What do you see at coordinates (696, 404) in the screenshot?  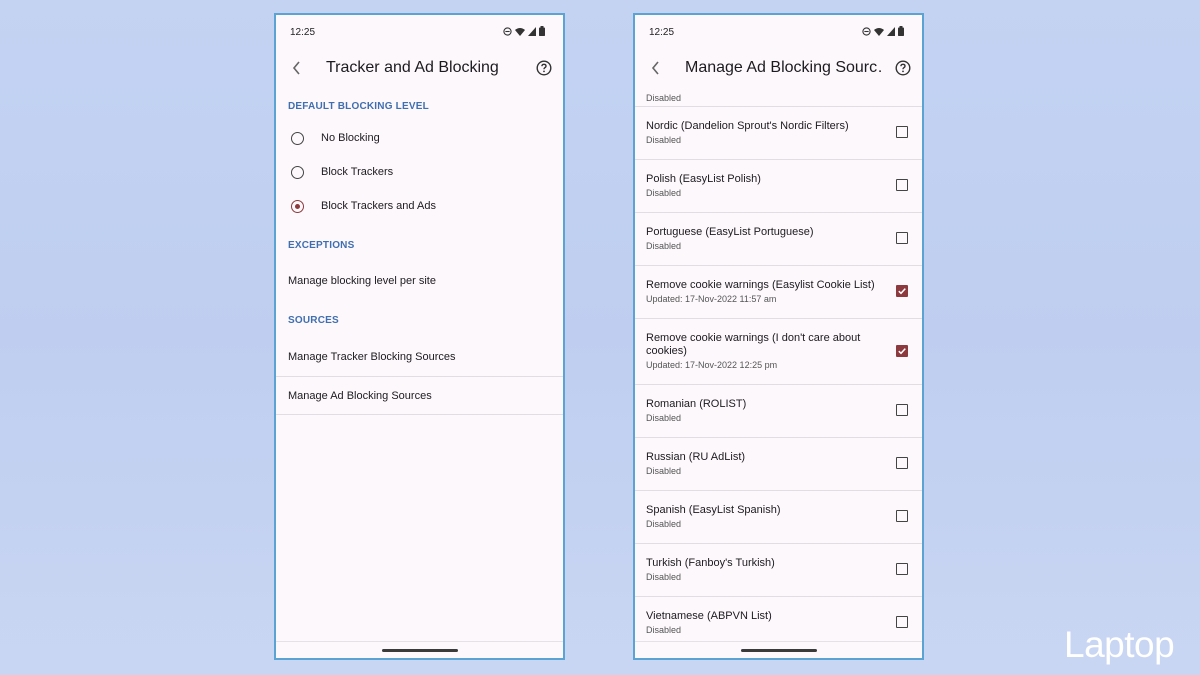 I see `source-title: Romanian (ROLIST)` at bounding box center [696, 404].